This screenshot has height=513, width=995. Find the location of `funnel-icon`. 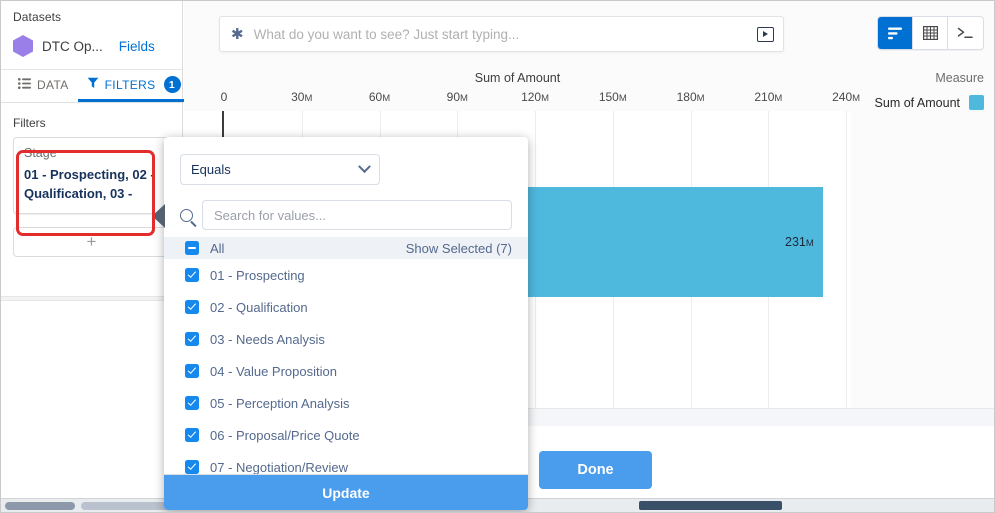

funnel-icon is located at coordinates (93, 84).